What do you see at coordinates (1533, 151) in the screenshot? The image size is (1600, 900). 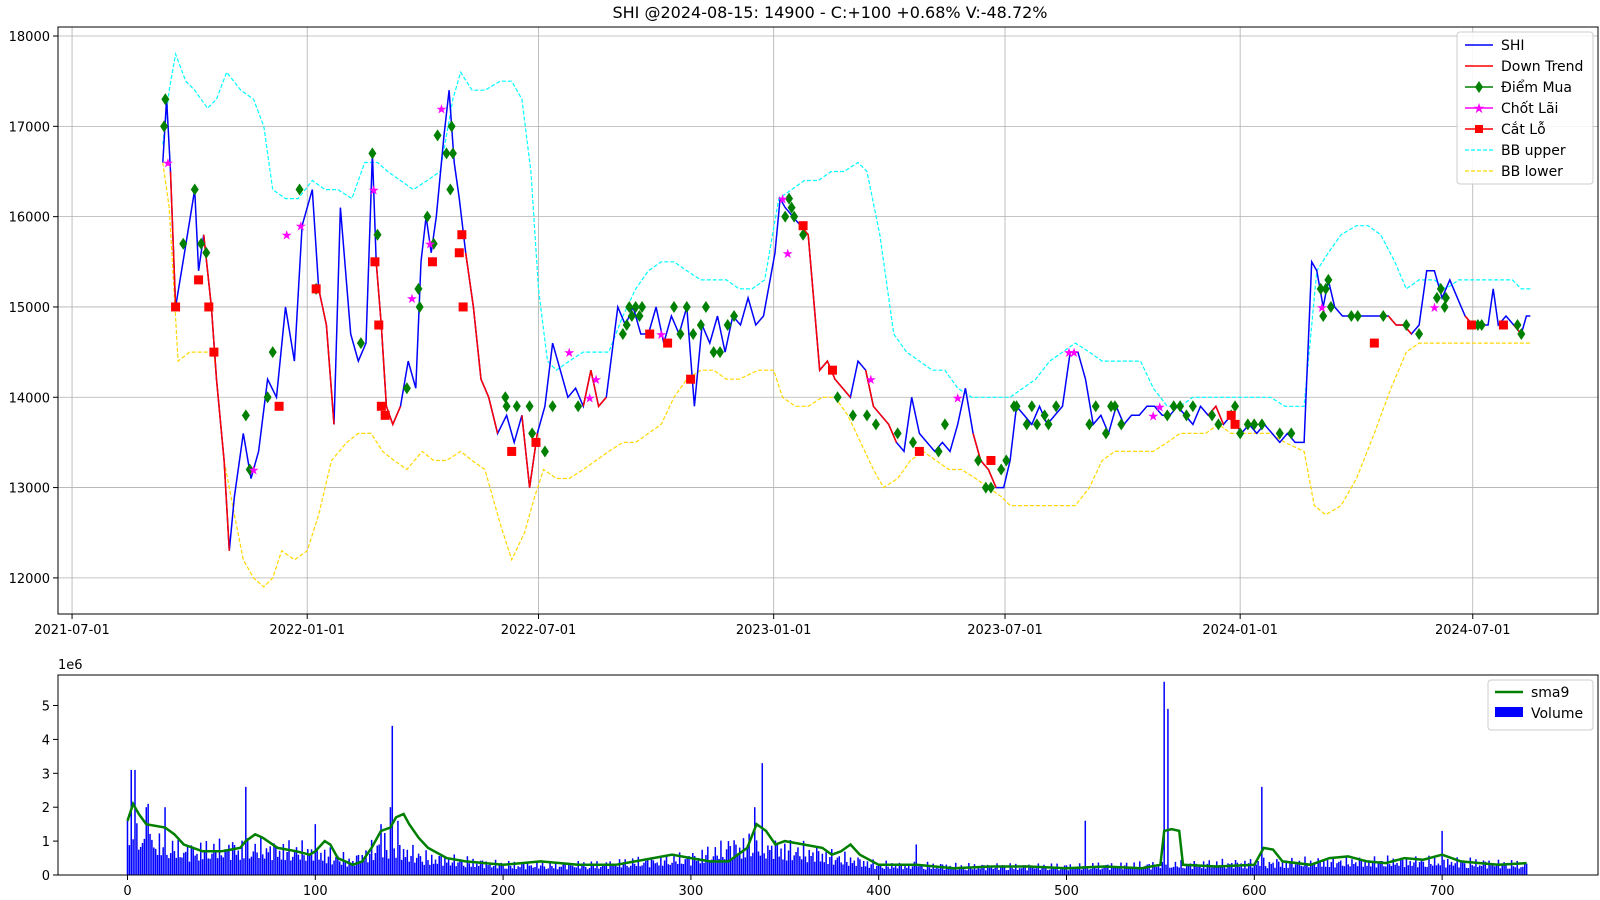 I see `legend-label-bb-upper: BB upper` at bounding box center [1533, 151].